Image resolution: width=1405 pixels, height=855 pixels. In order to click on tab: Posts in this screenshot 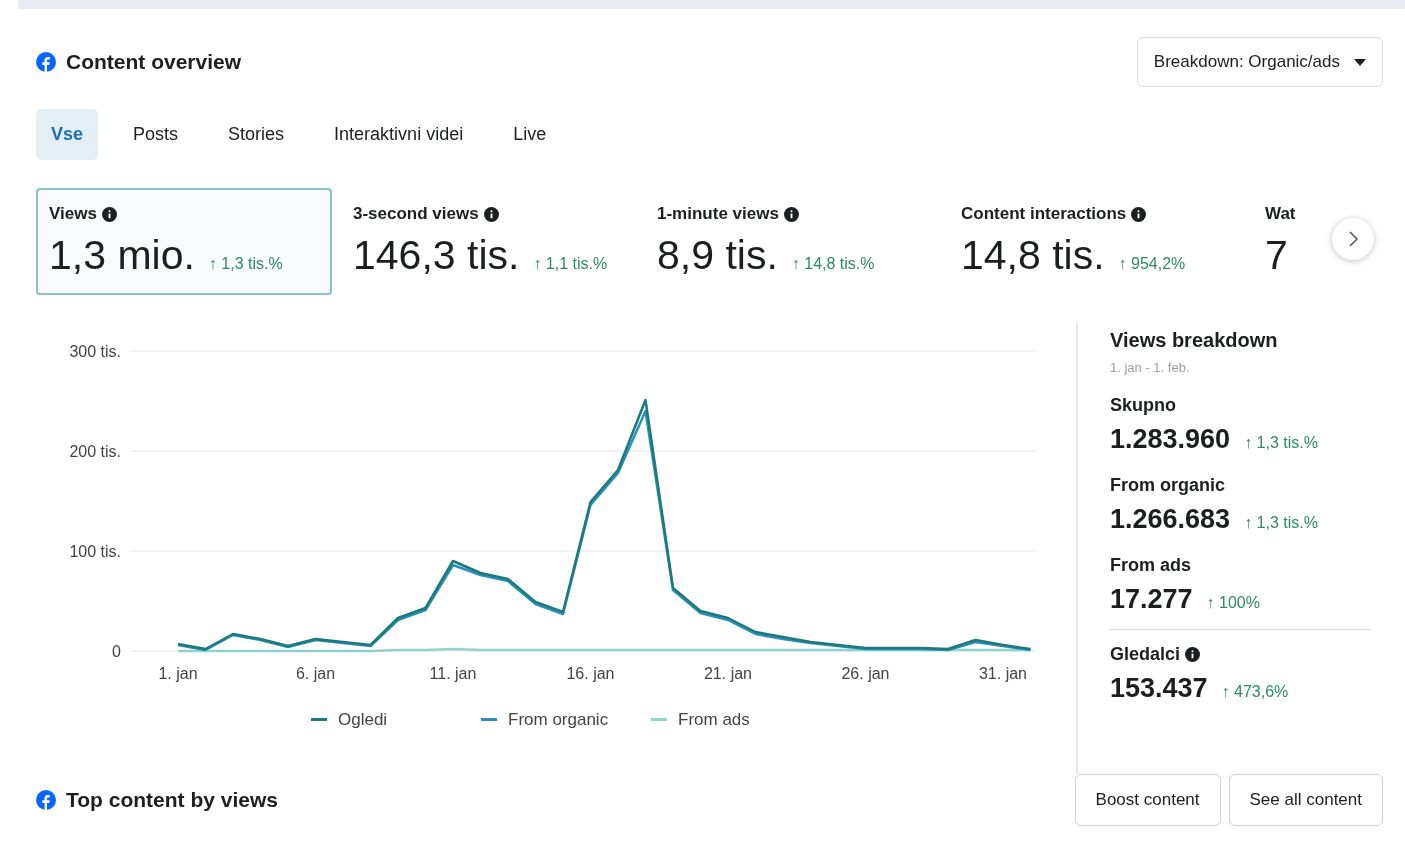, I will do `click(156, 134)`.